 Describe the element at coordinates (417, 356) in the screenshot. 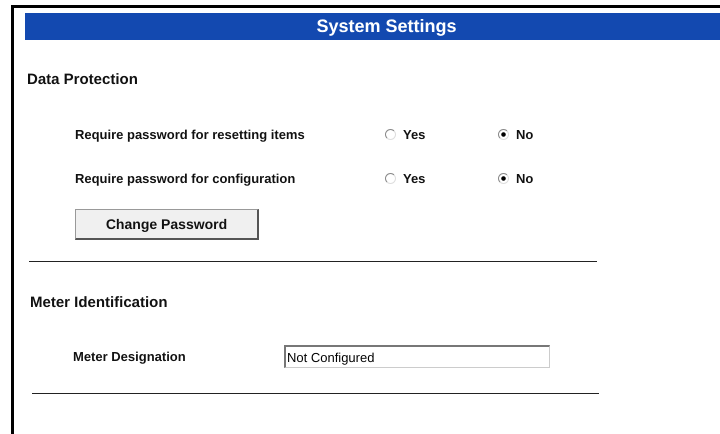

I see `input-field: Not Configured` at that location.